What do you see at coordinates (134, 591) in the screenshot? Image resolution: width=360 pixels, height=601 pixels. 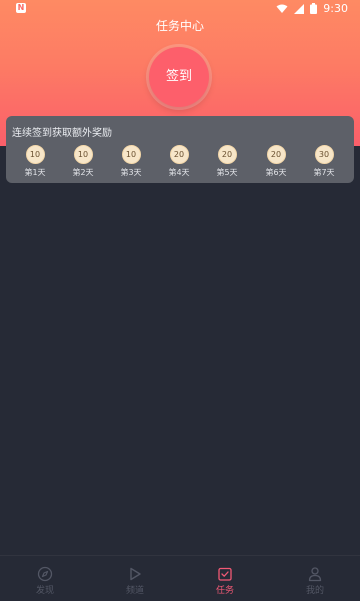 I see `nav-label: 频道` at bounding box center [134, 591].